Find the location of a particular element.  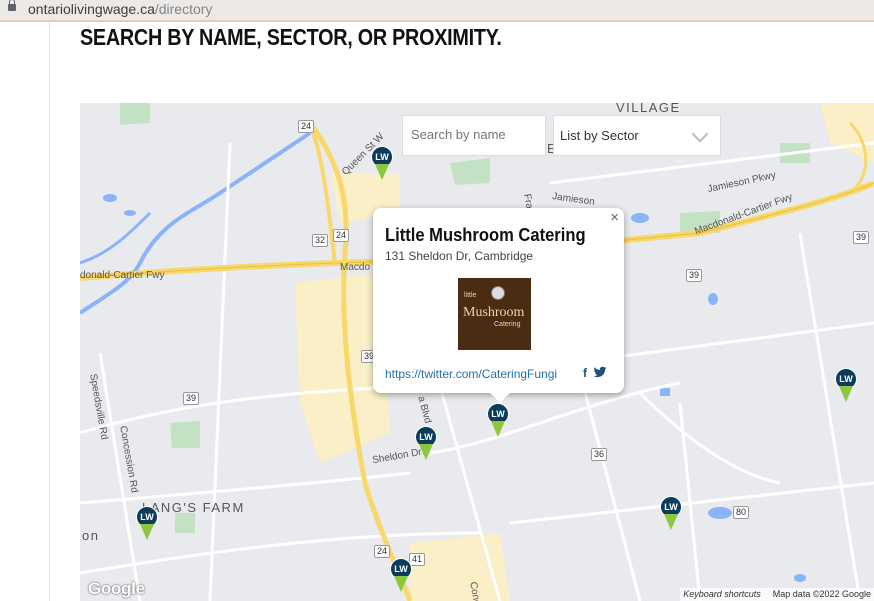

sector-dropdown-value: List by Sector is located at coordinates (599, 135).